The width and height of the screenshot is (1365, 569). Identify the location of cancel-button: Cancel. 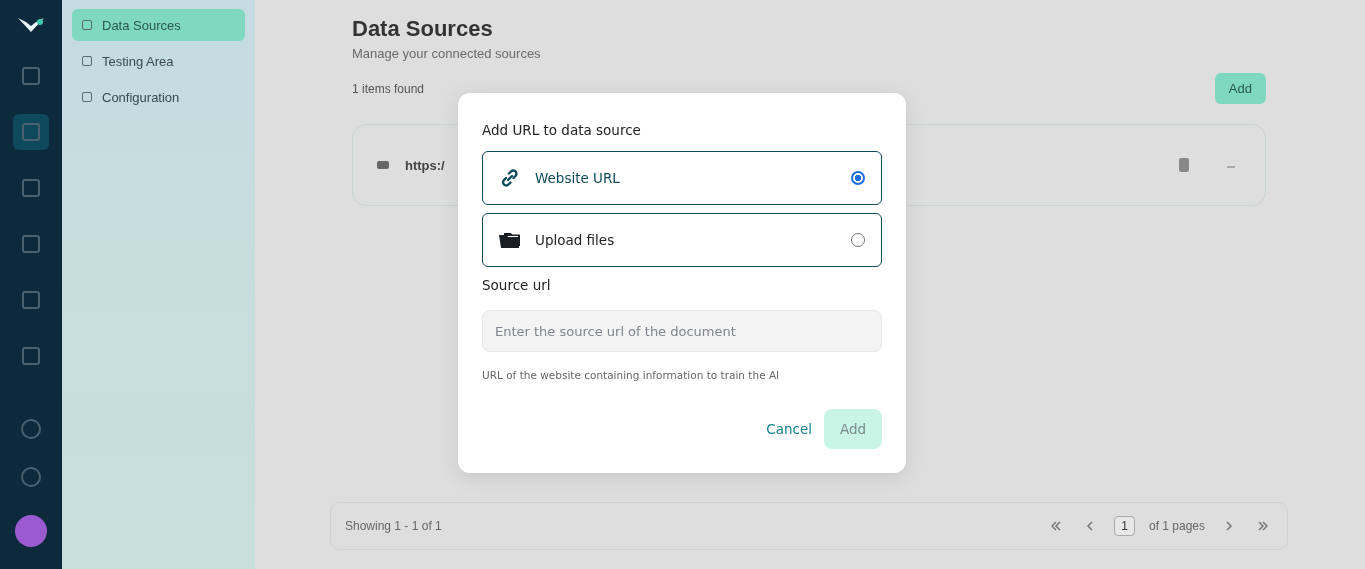
(789, 429).